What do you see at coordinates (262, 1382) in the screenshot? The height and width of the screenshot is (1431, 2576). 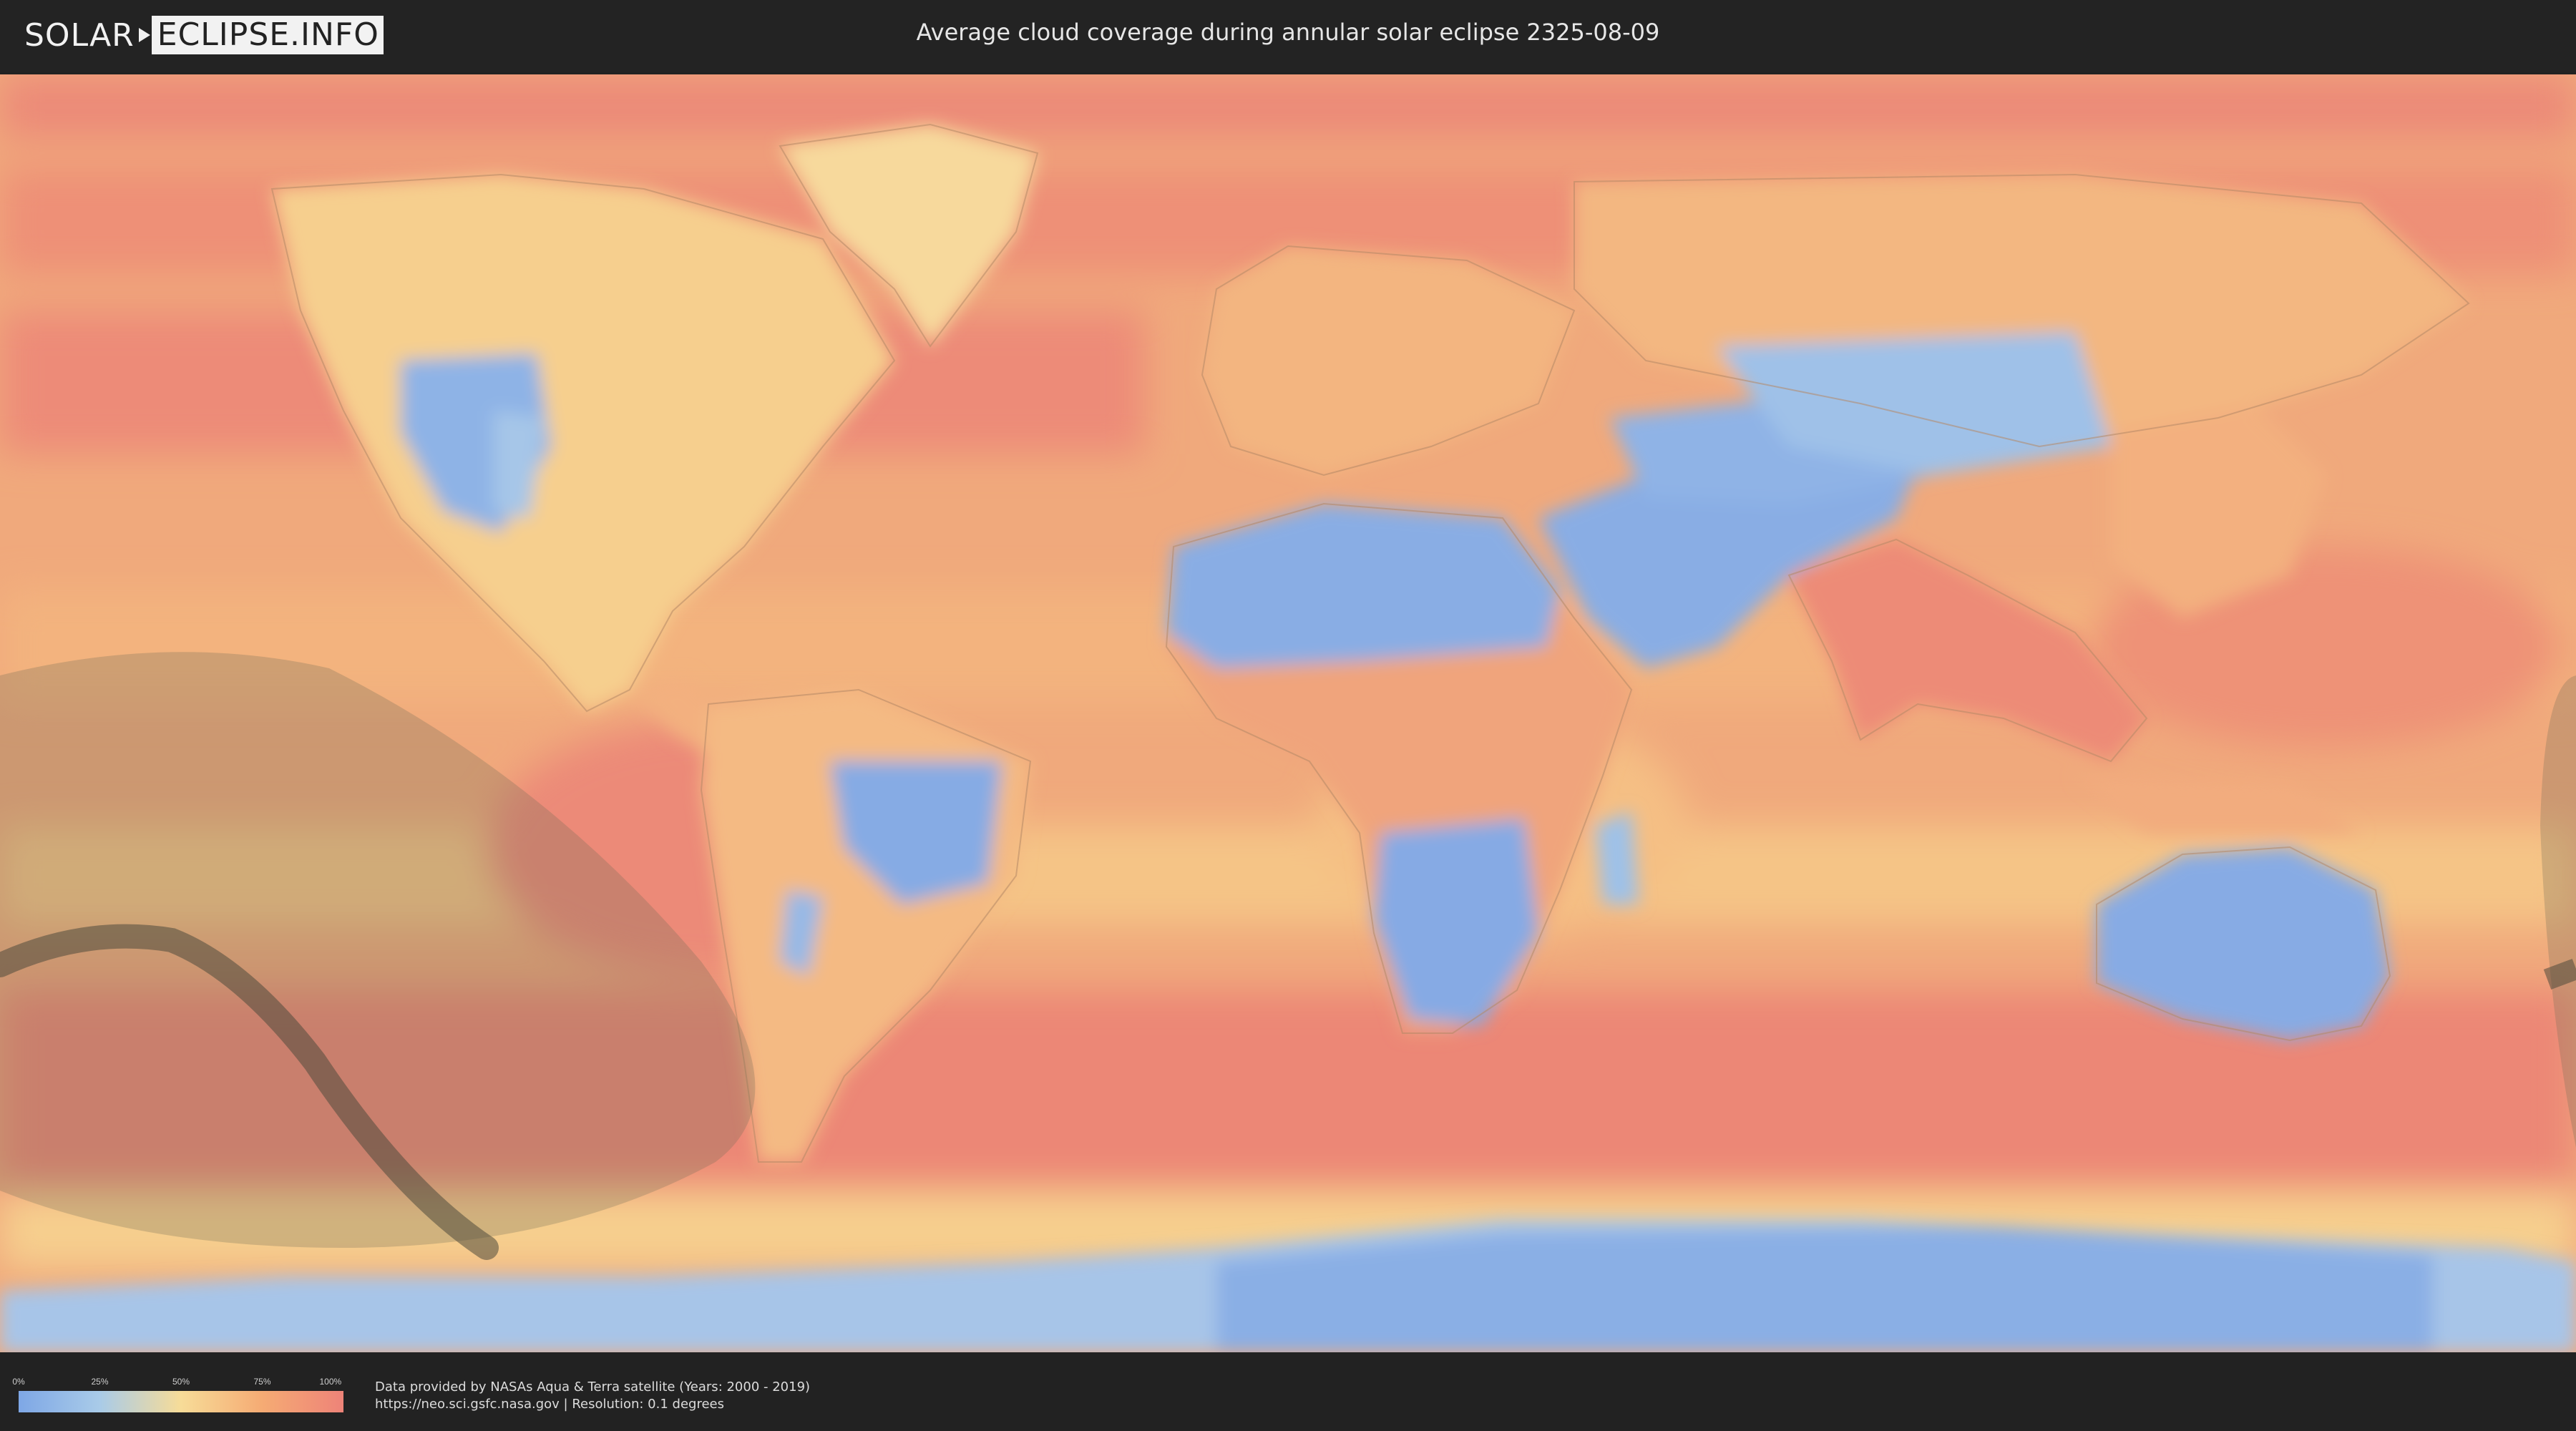 I see `legend-tick-75: 75%` at bounding box center [262, 1382].